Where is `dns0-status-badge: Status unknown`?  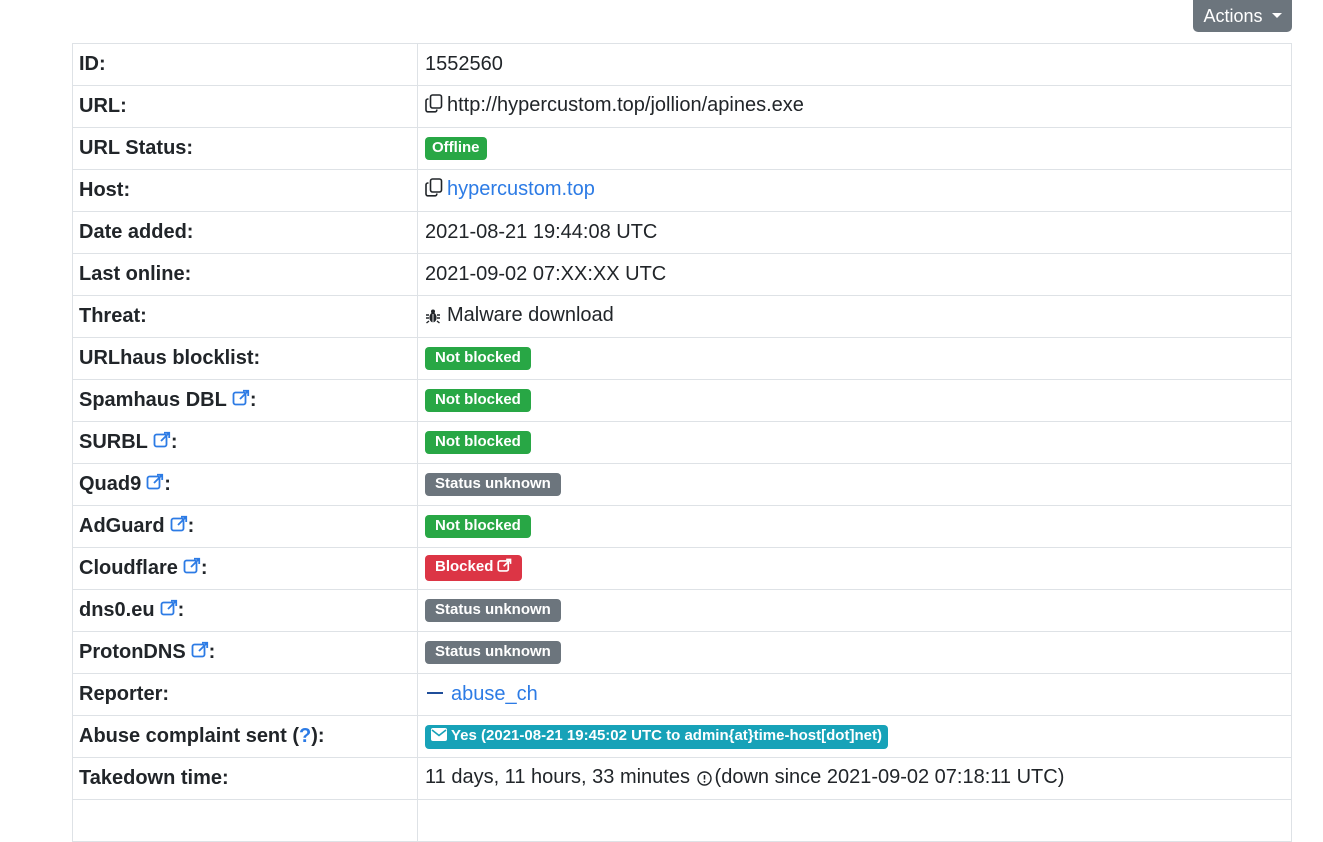 dns0-status-badge: Status unknown is located at coordinates (493, 610).